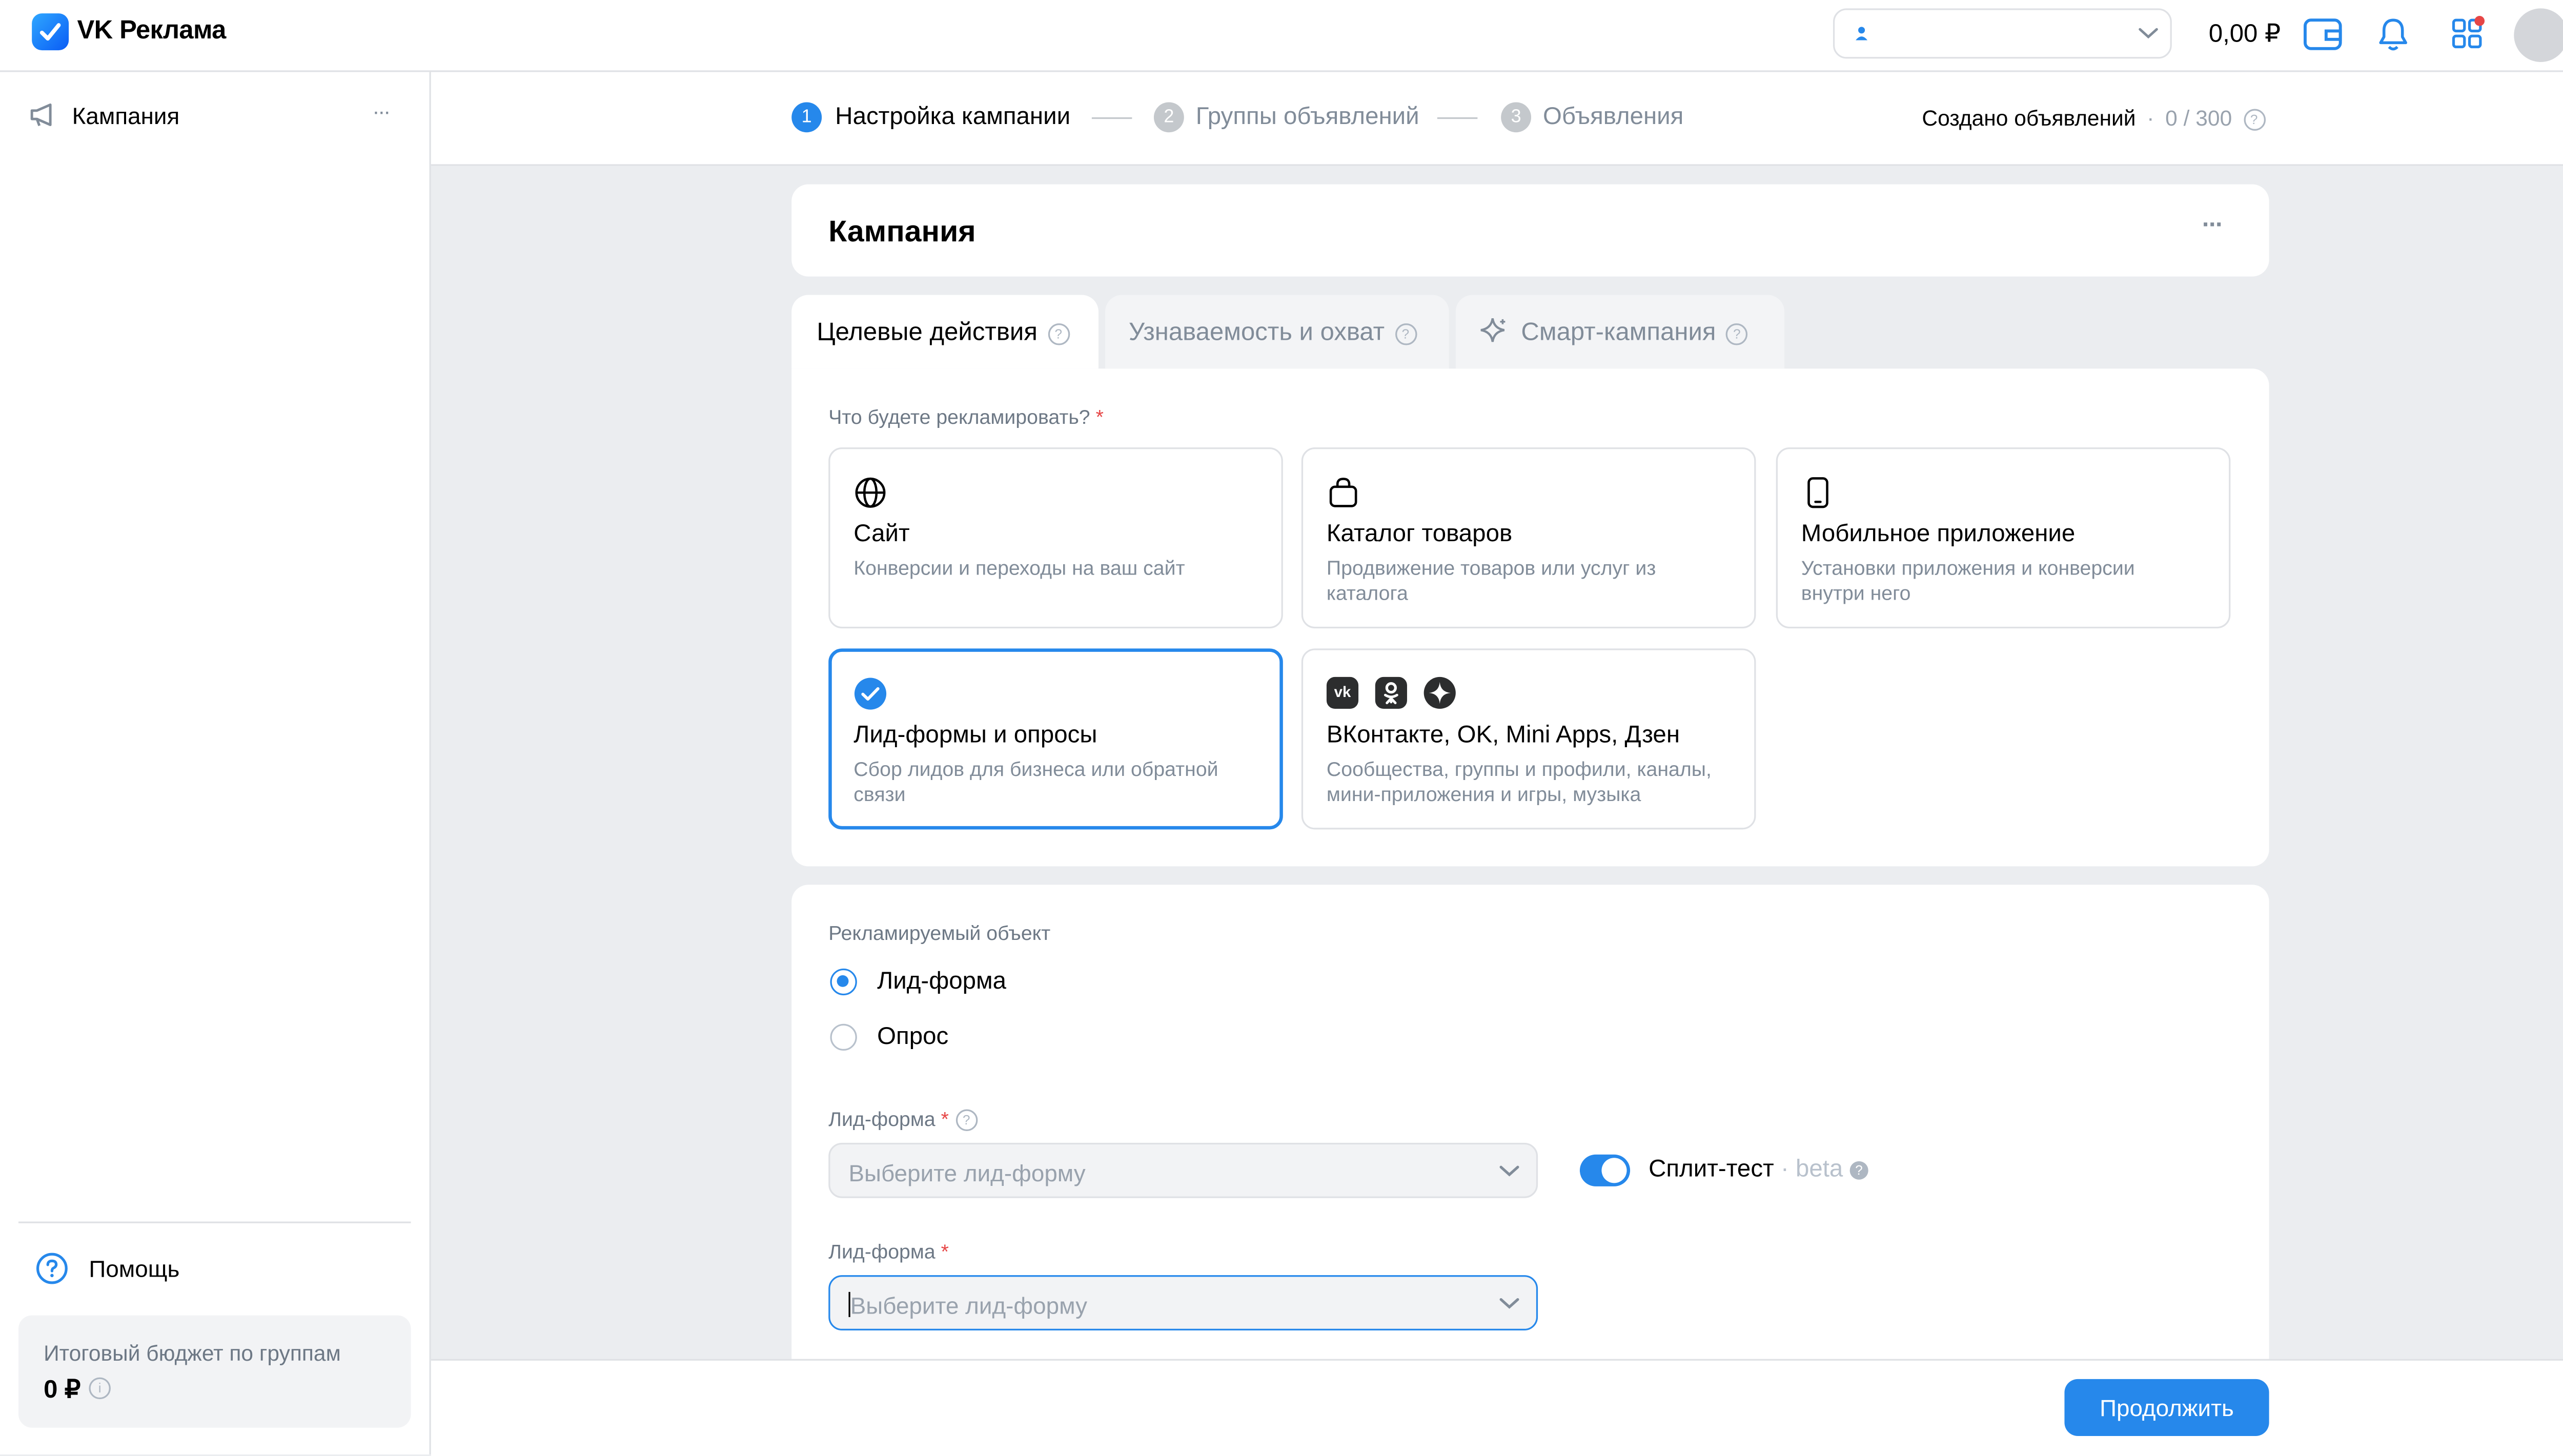 The image size is (2563, 1456). Describe the element at coordinates (881, 535) in the screenshot. I see `option-title: Сайт` at that location.